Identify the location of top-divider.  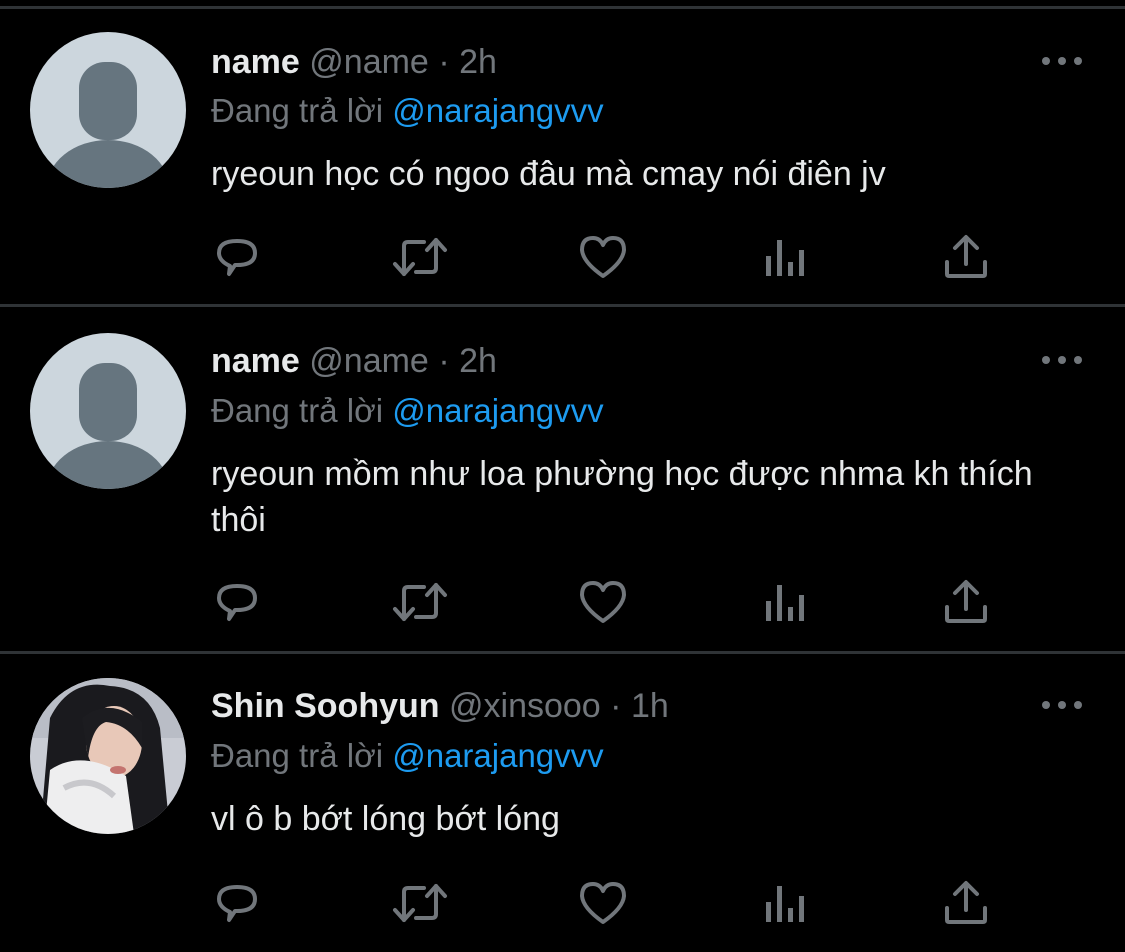
(562, 7).